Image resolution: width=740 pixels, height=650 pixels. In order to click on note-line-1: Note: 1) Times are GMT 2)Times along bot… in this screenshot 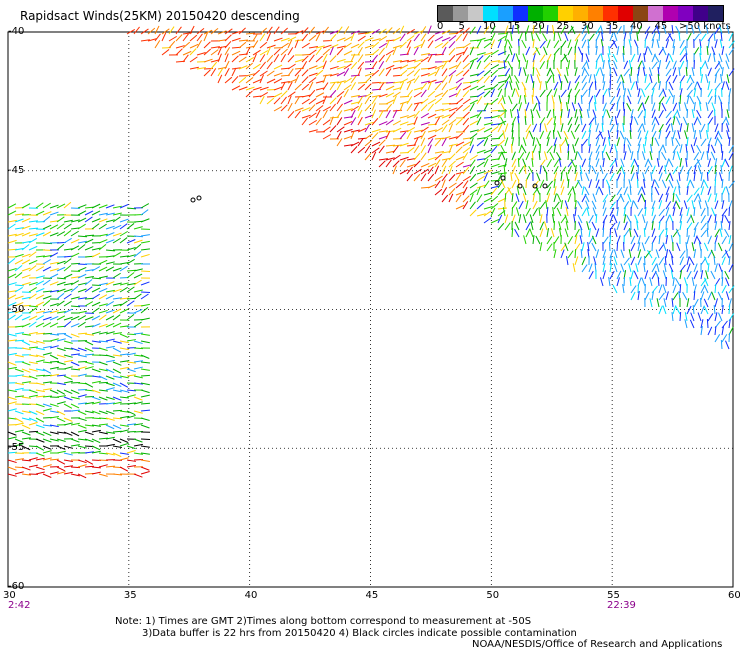, I will do `click(323, 621)`.